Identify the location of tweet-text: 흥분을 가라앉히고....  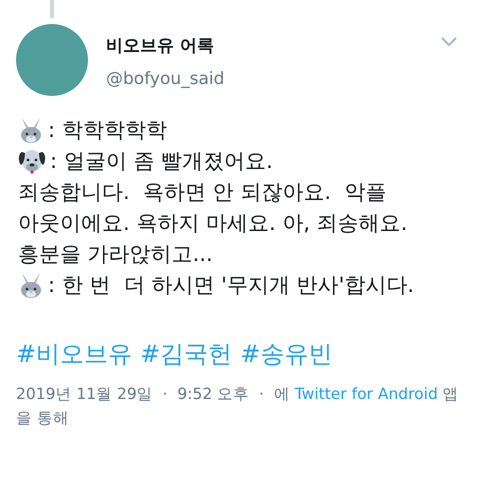
(115, 254).